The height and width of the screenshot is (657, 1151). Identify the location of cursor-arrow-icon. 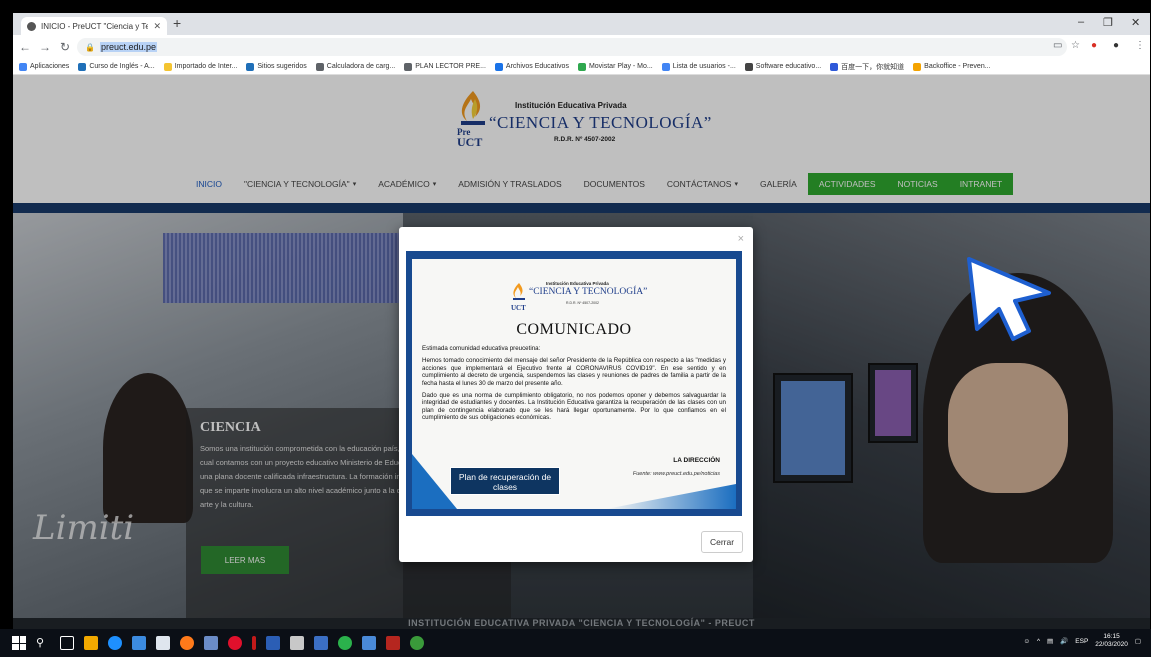
(1009, 299).